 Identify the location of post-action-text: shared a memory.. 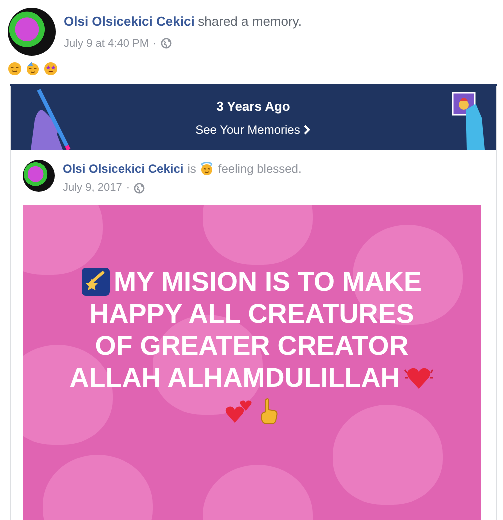
(250, 21).